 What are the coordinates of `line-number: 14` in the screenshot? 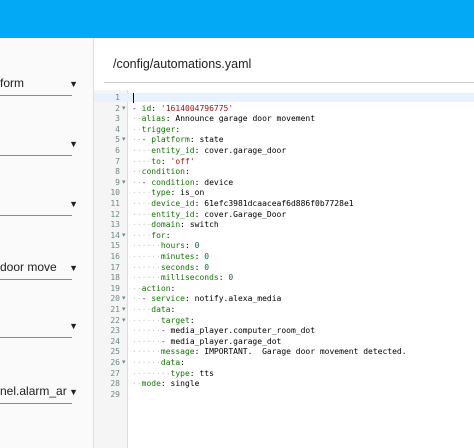 It's located at (115, 235).